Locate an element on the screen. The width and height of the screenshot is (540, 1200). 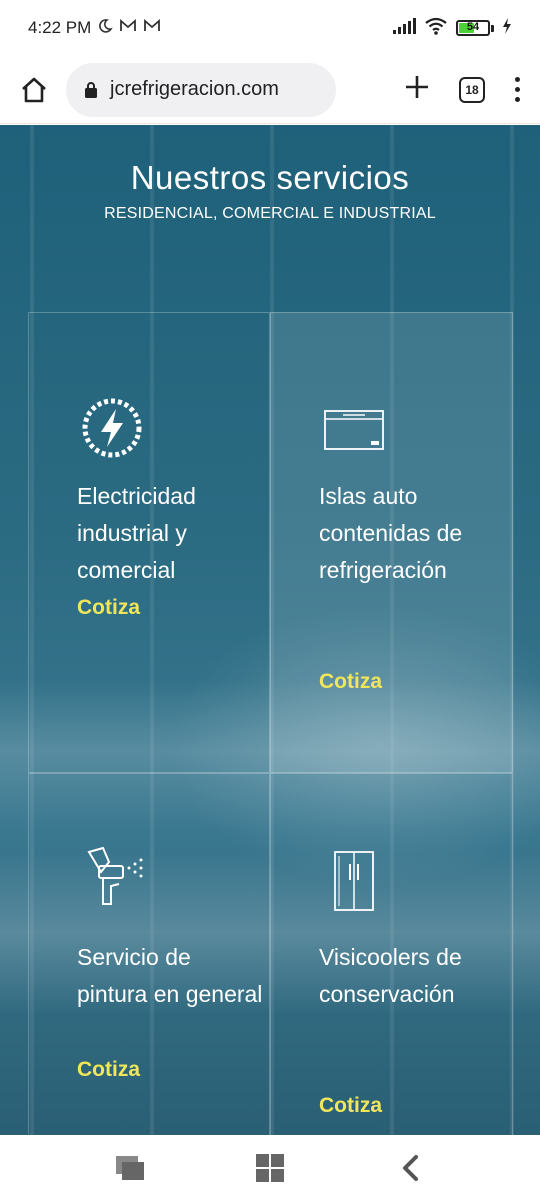
freezer-chest-icon is located at coordinates (354, 428).